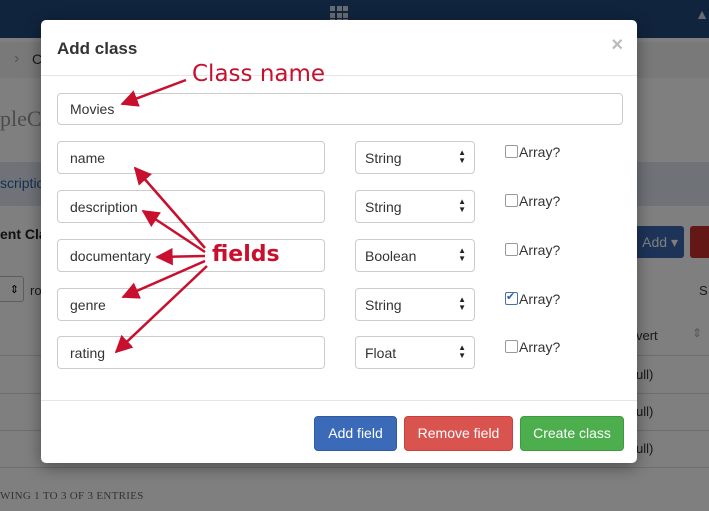  Describe the element at coordinates (391, 256) in the screenshot. I see `field-type-value: Boolean` at that location.